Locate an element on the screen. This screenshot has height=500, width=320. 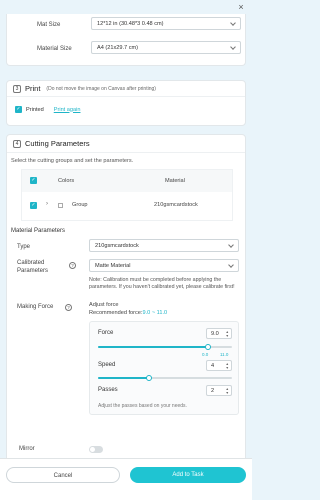
passes-hint: Adjust the passes based on your needs. is located at coordinates (142, 406).